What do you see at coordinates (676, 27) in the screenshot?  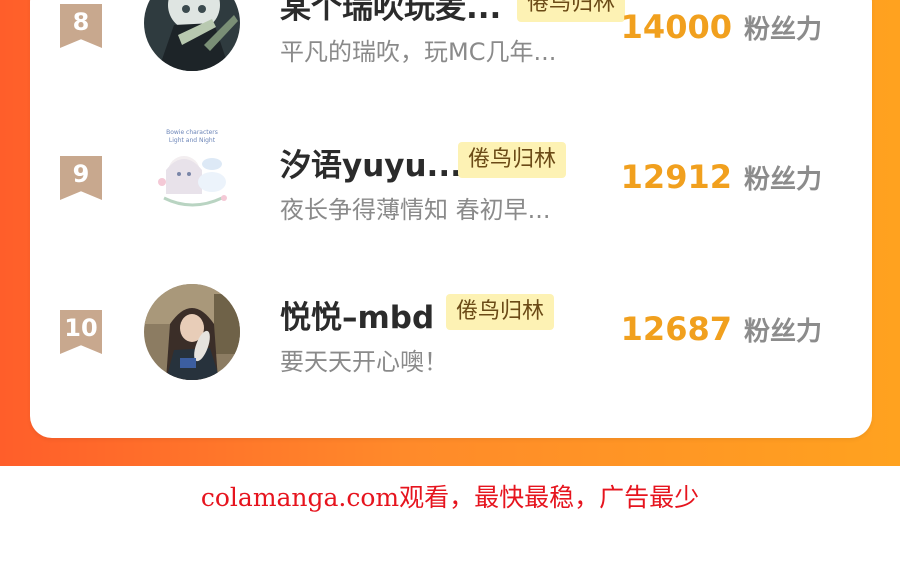 I see `fans-count: 14000` at bounding box center [676, 27].